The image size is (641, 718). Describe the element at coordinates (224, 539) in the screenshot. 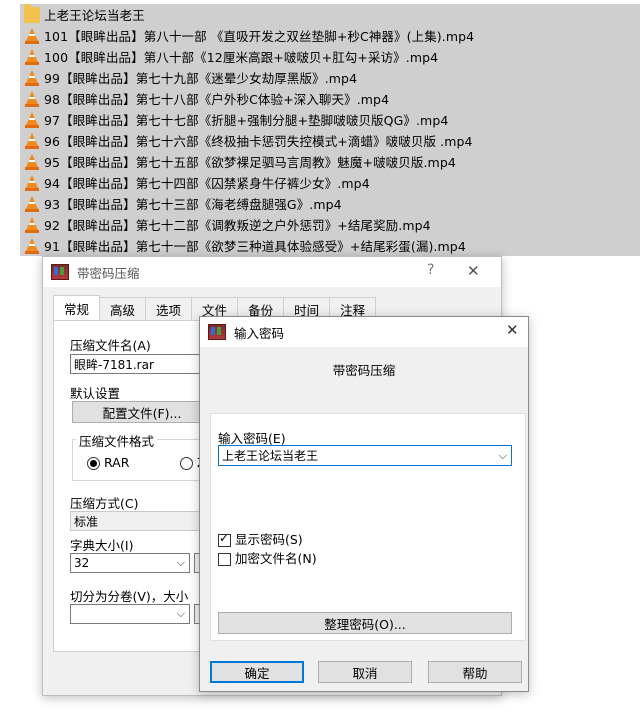

I see `show-password-checkbox` at that location.